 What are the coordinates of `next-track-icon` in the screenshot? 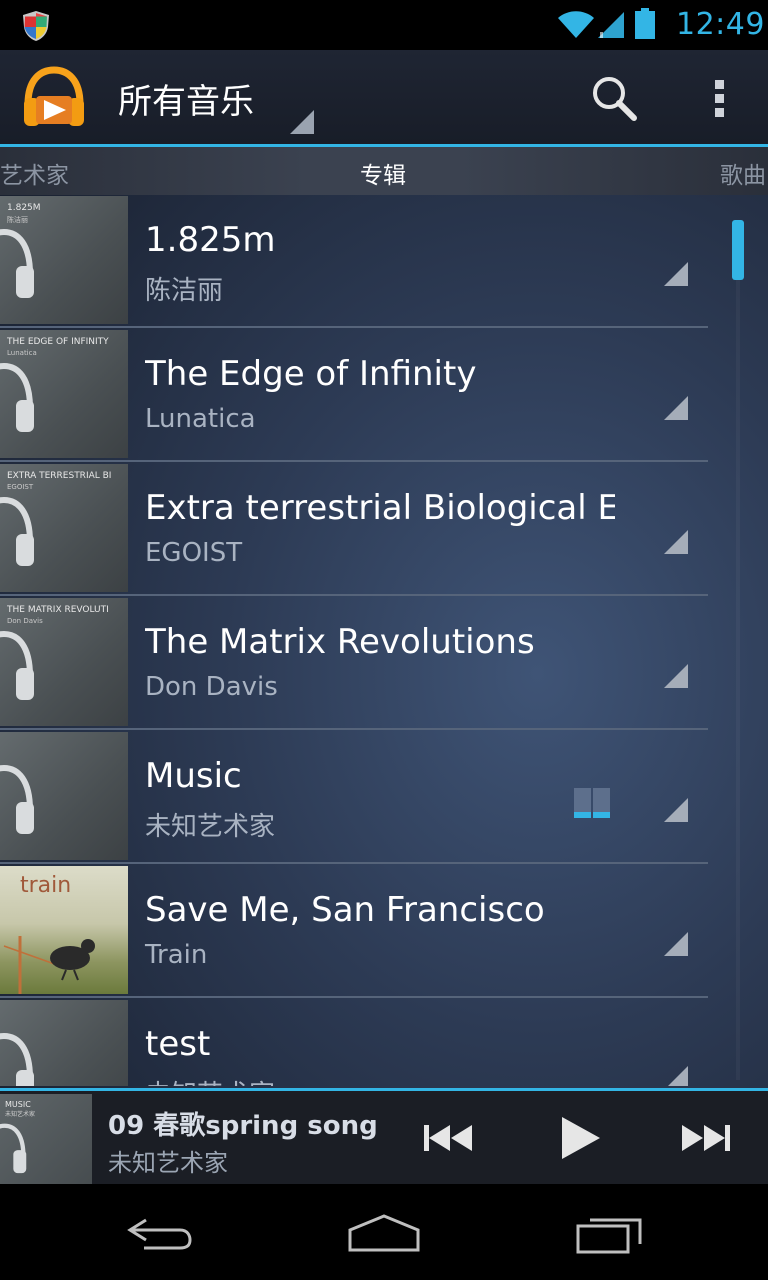 It's located at (706, 1138).